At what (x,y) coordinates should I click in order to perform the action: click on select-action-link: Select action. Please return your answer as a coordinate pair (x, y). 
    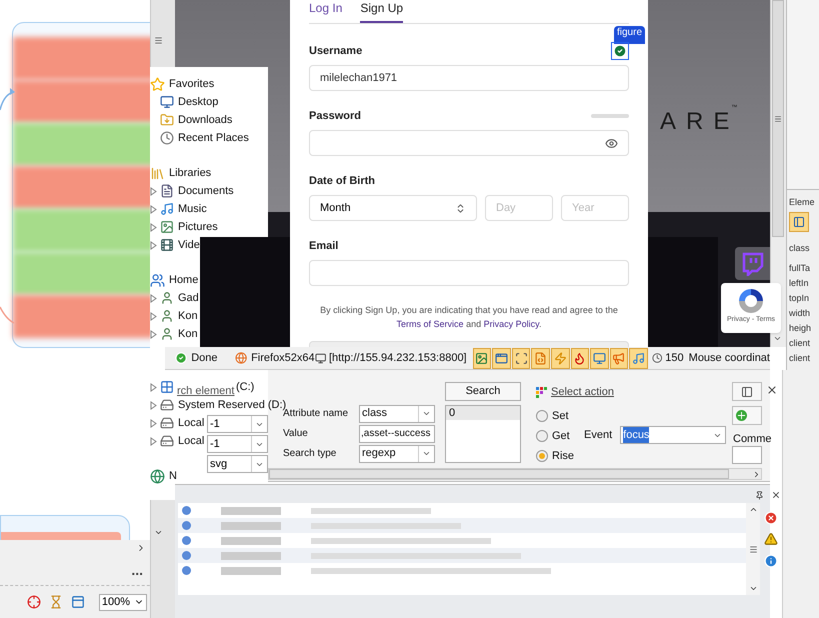
    Looking at the image, I should click on (582, 392).